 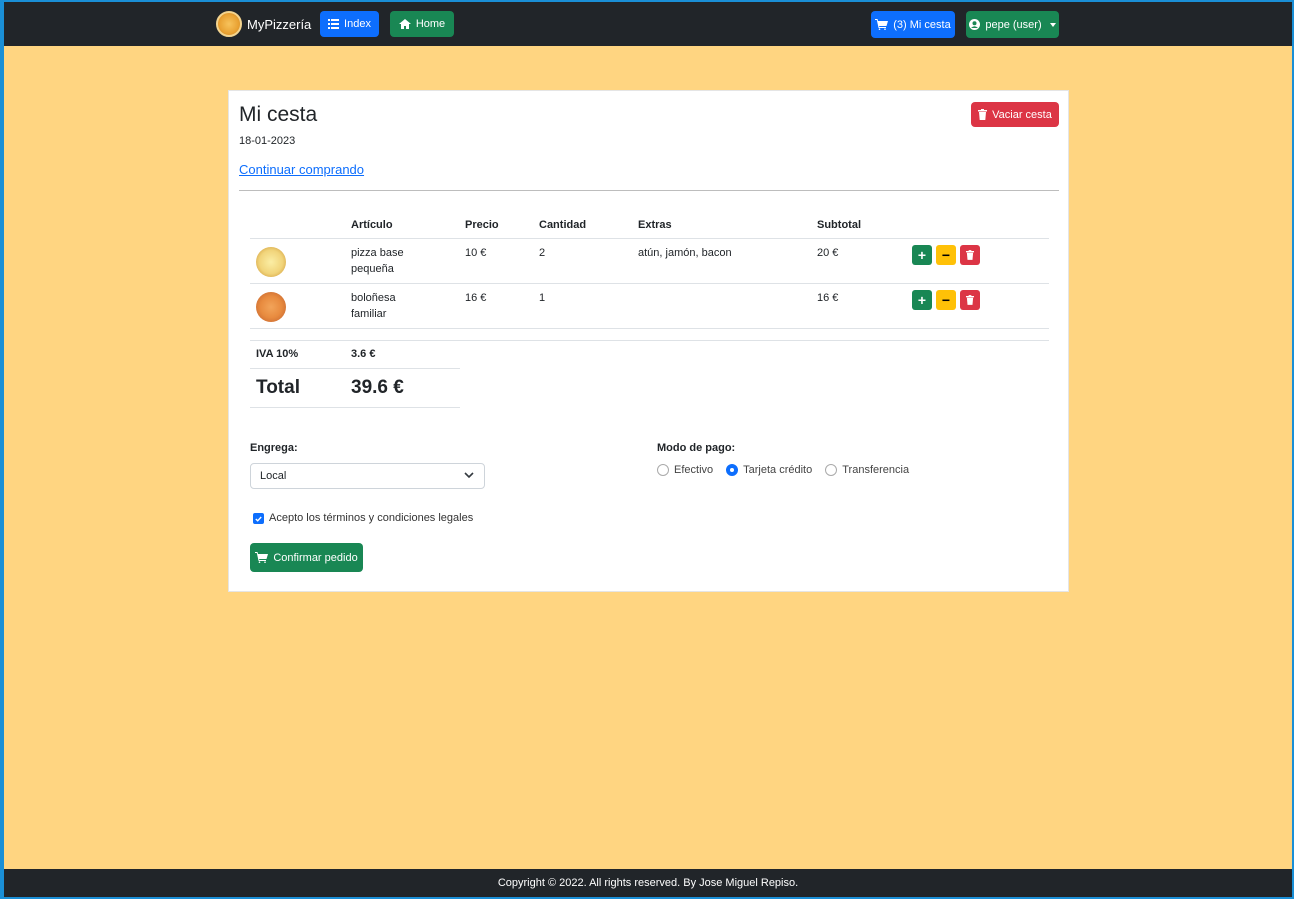 I want to click on cart-button: (3) Mi cesta, so click(x=913, y=24).